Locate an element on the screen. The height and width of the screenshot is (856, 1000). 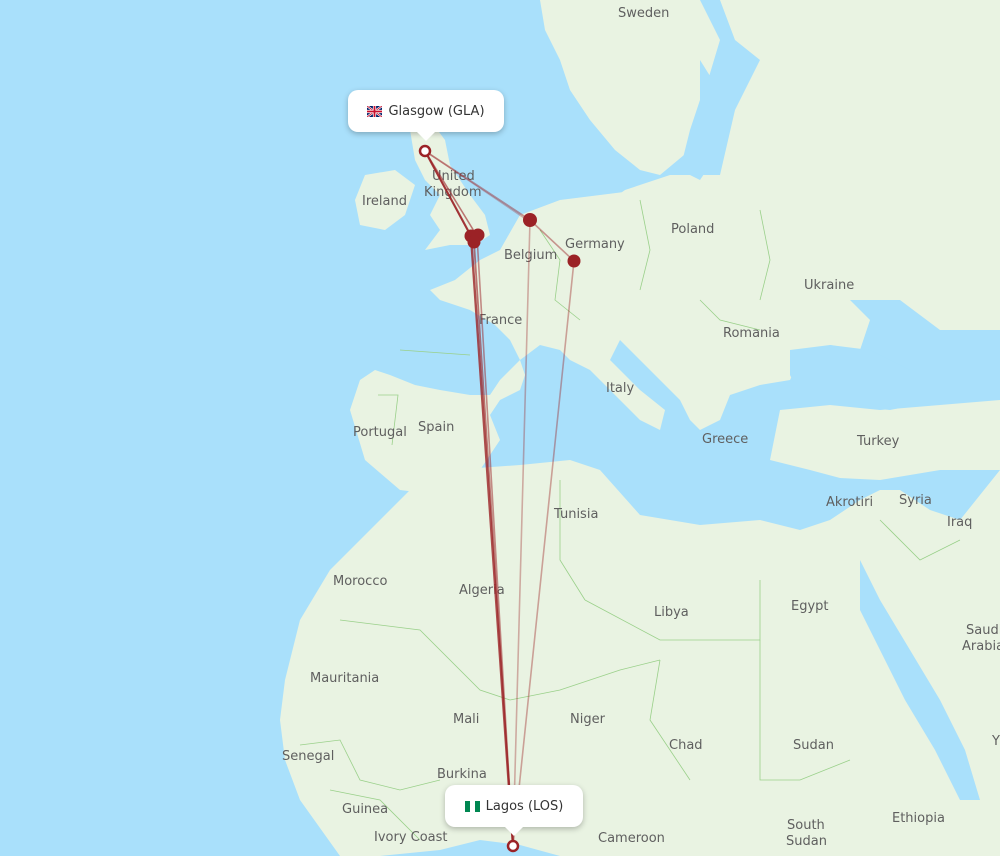
label-cameroon: Cameroon is located at coordinates (631, 838).